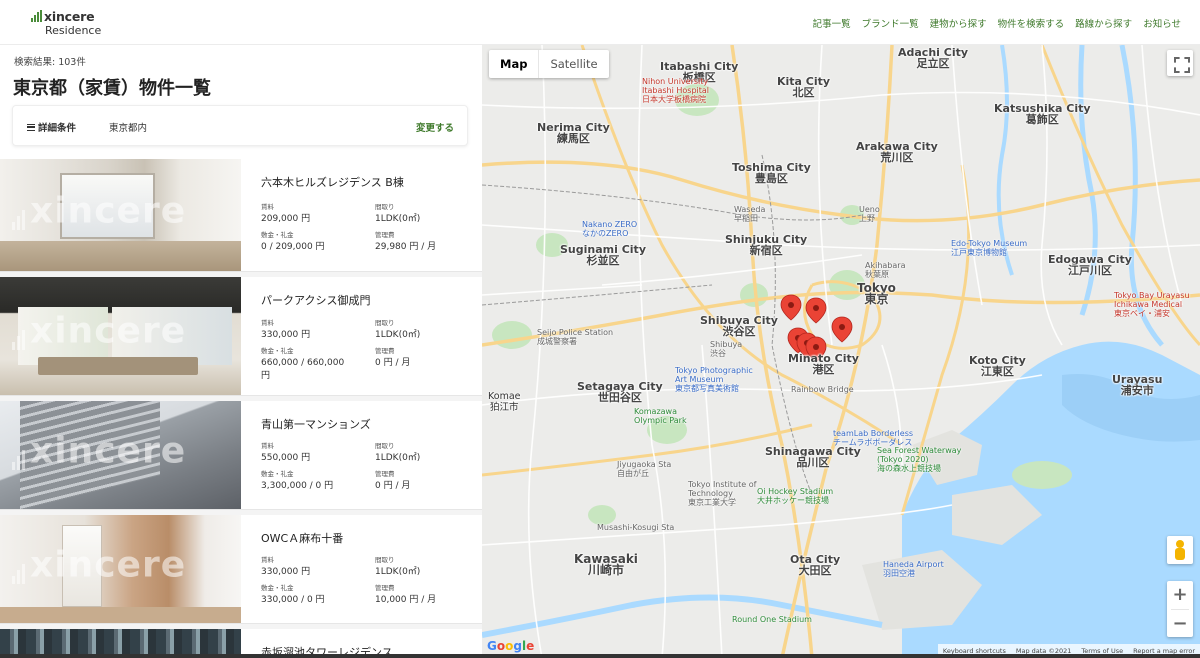 Image resolution: width=1200 pixels, height=658 pixels. I want to click on search-header: 検索結果: 103件 東京都（家賃）物件一覧 詳細条件 東京都内 変更する, so click(241, 102).